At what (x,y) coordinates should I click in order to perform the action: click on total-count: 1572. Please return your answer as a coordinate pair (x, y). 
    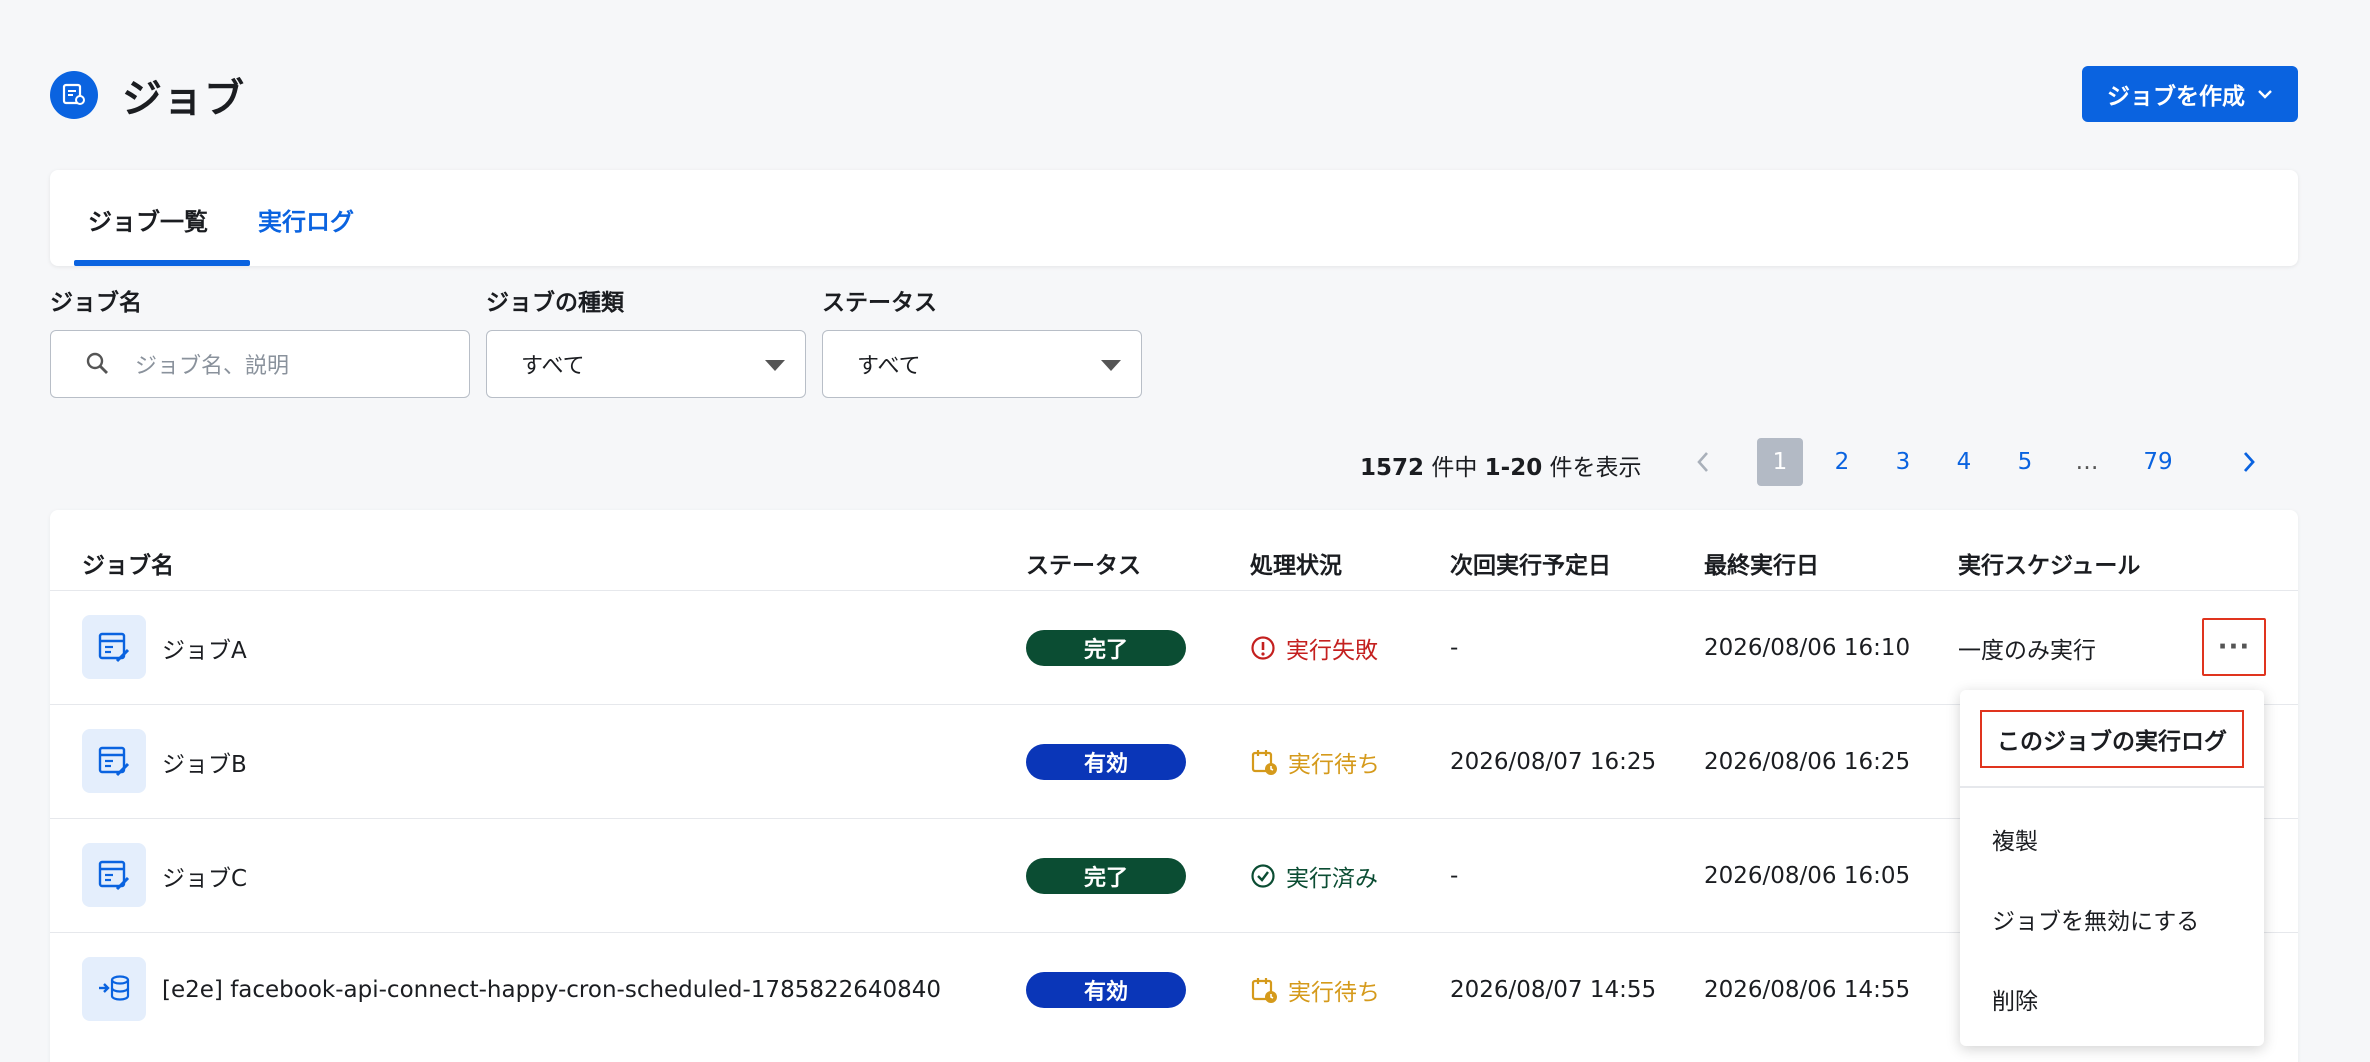
    Looking at the image, I should click on (1392, 468).